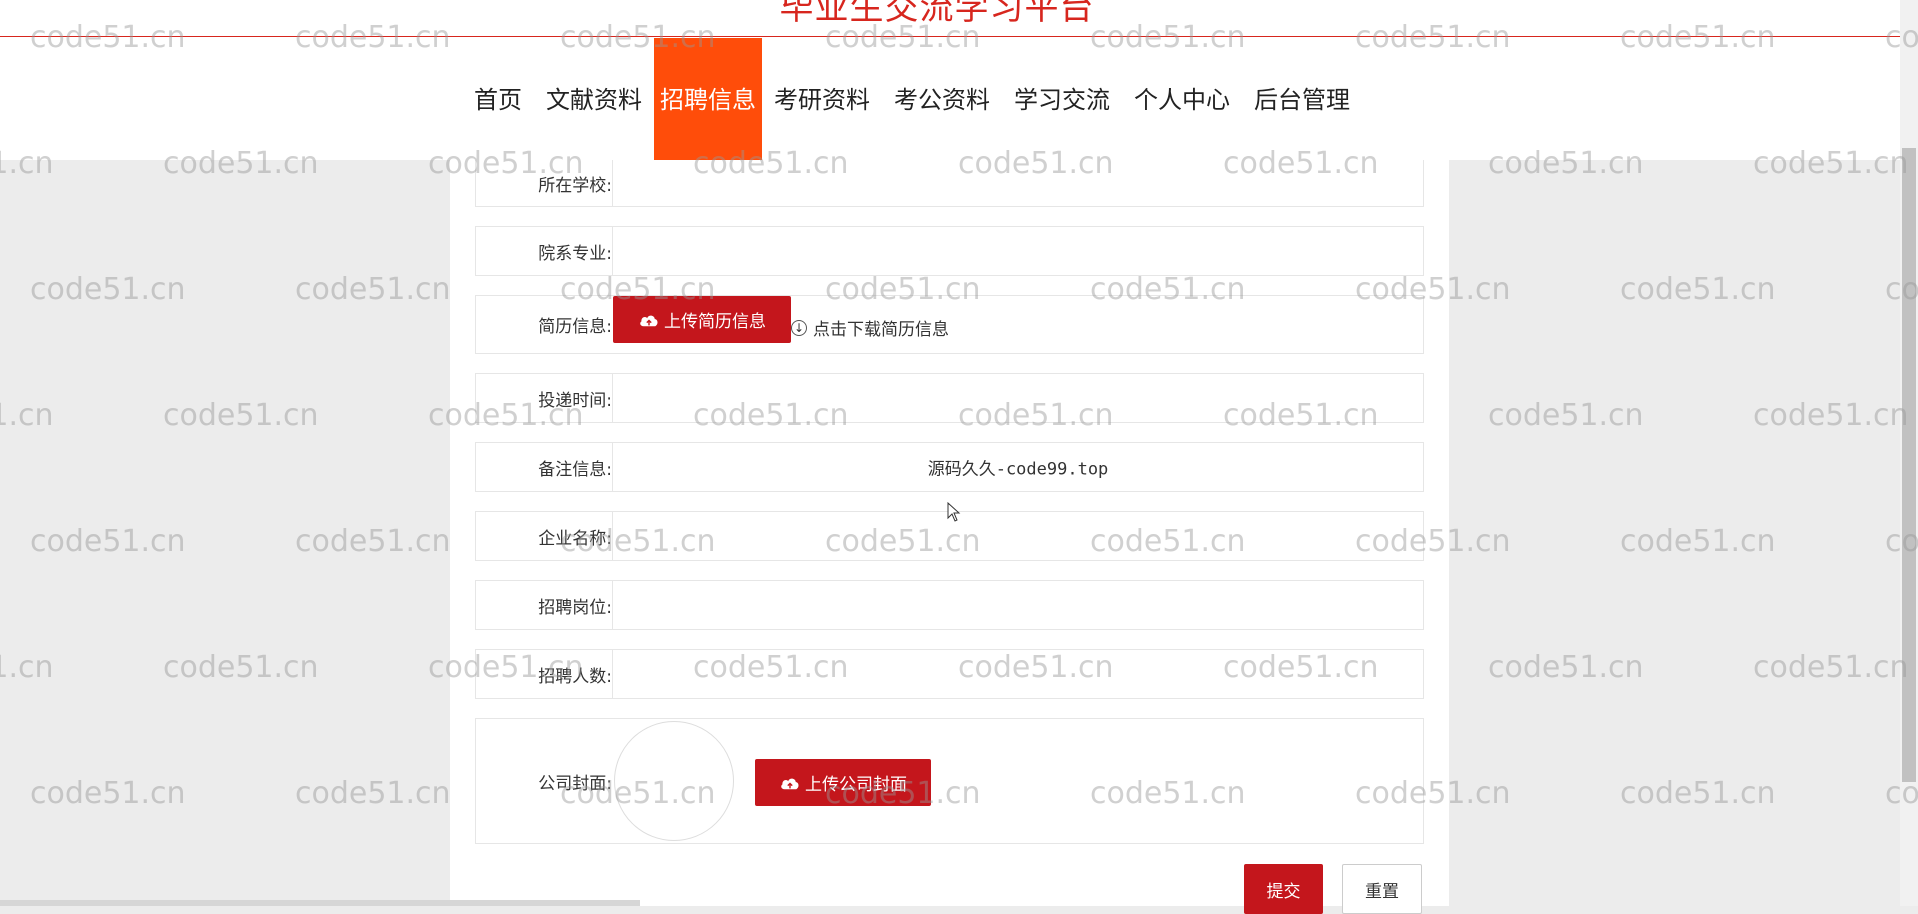 The image size is (1918, 914). Describe the element at coordinates (320, 903) in the screenshot. I see `horizontal-scrollbar` at that location.